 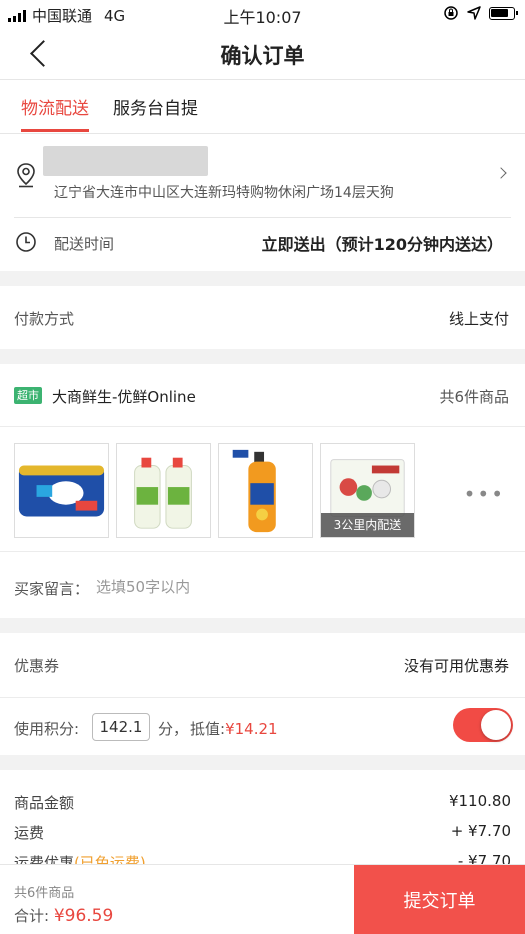 What do you see at coordinates (155, 106) in the screenshot?
I see `tab-self-pickup: 服务台自提` at bounding box center [155, 106].